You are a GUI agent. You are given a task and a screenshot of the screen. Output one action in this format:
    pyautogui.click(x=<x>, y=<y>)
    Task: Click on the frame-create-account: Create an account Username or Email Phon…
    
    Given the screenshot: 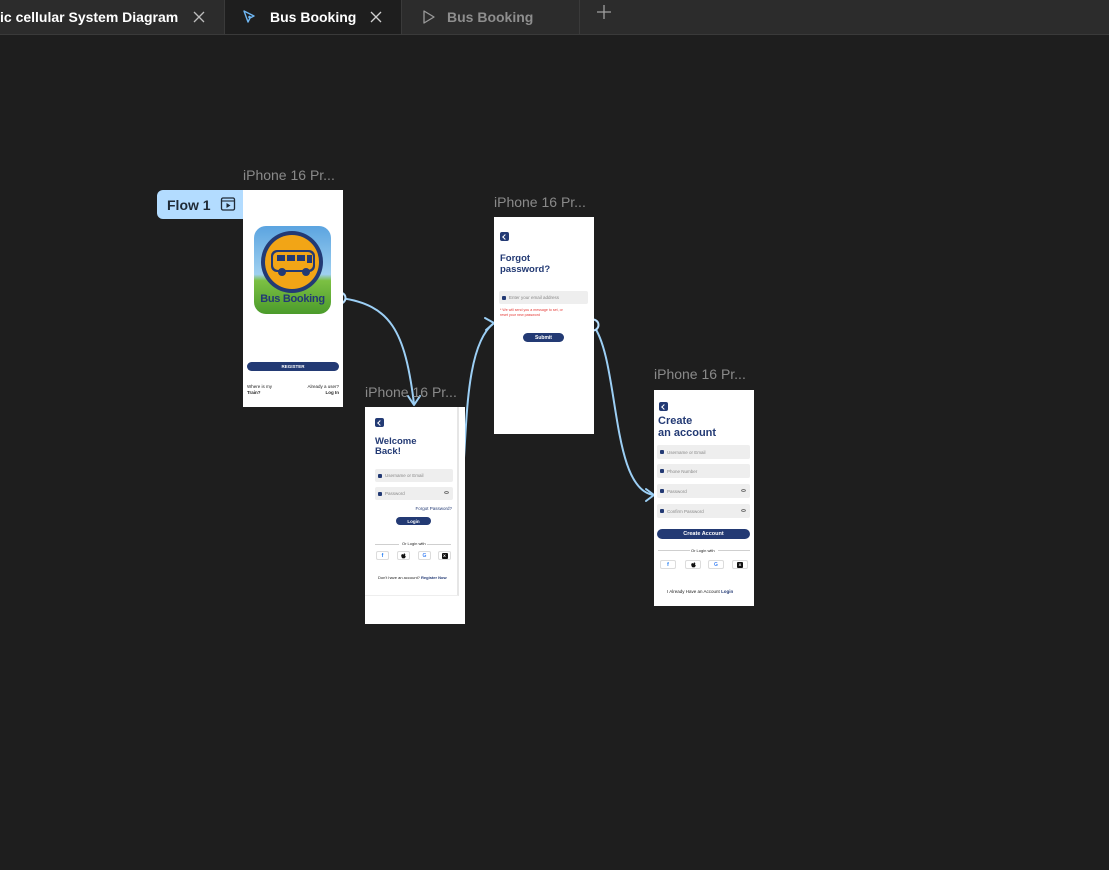 What is the action you would take?
    pyautogui.click(x=704, y=498)
    